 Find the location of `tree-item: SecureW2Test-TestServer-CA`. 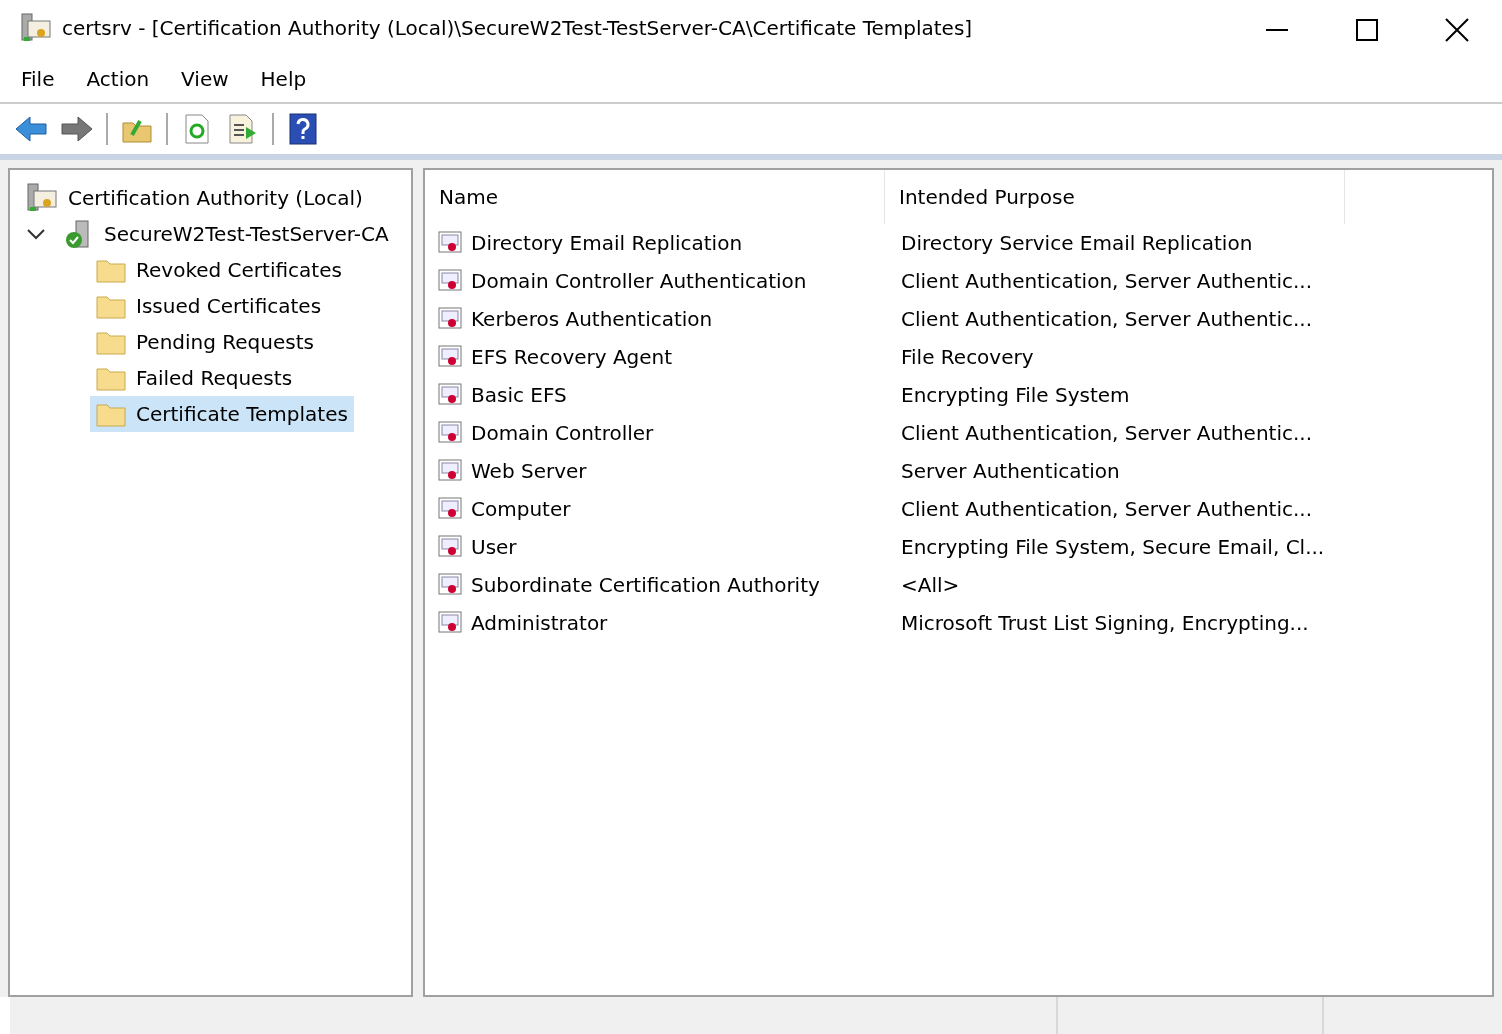

tree-item: SecureW2Test-TestServer-CA is located at coordinates (226, 234).